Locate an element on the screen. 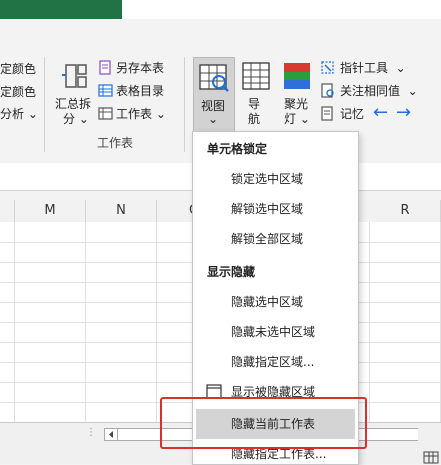 Image resolution: width=441 pixels, height=465 pixels. save-as-icon is located at coordinates (105, 67).